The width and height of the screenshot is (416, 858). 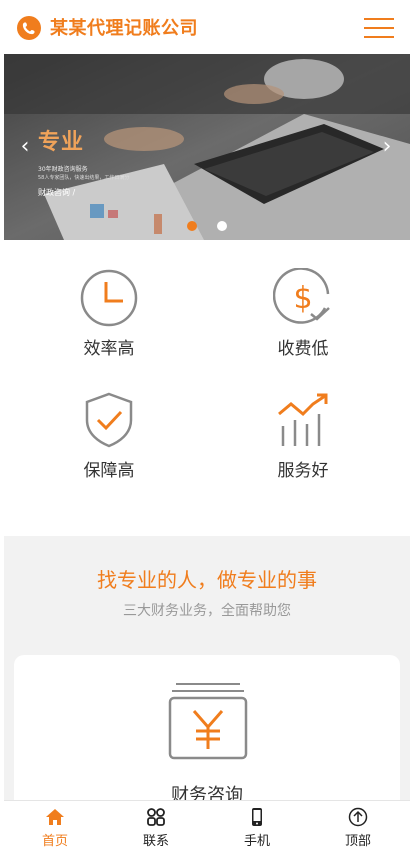 I want to click on home-icon, so click(x=55, y=817).